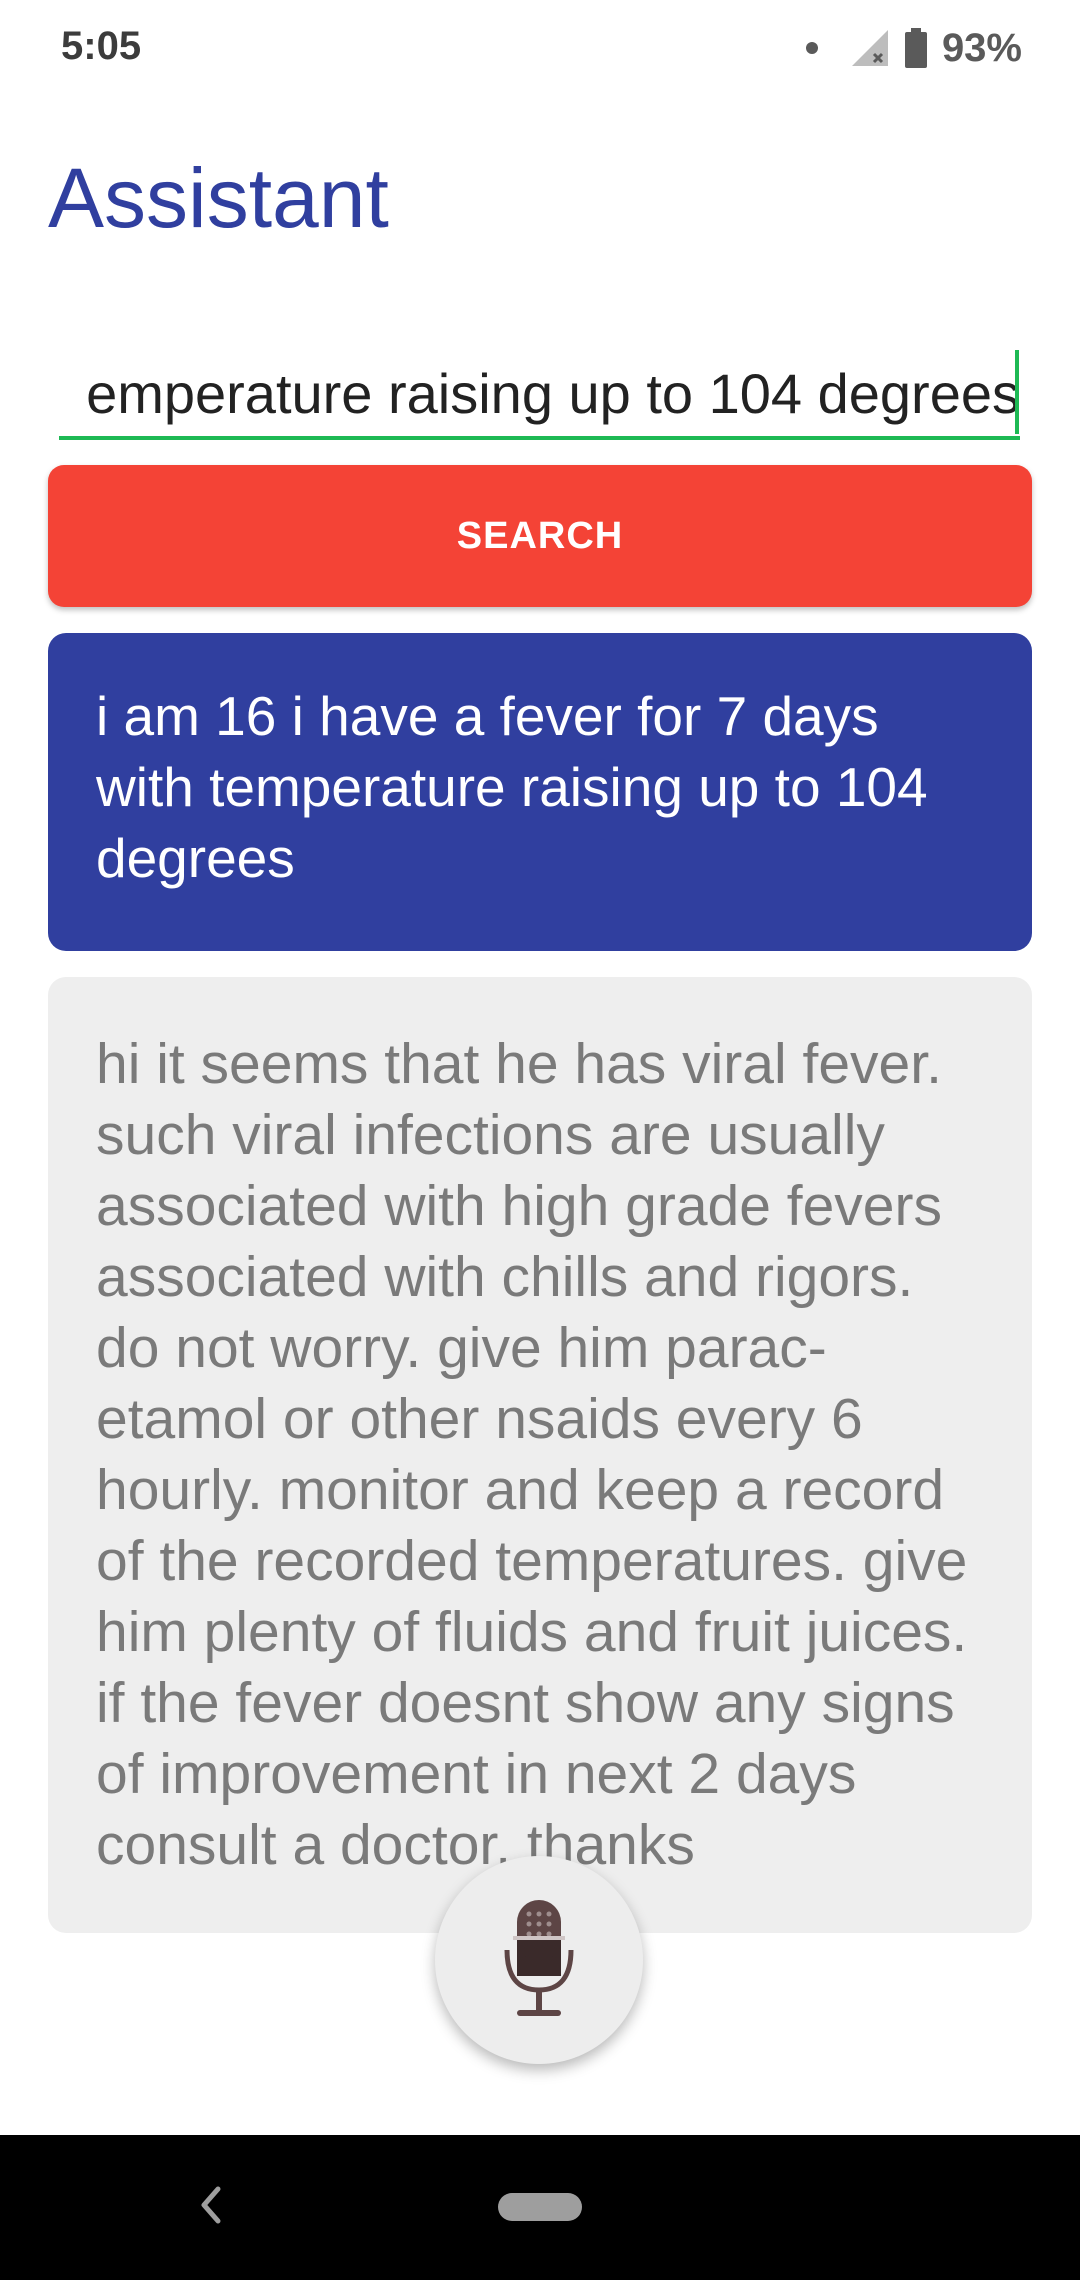 The width and height of the screenshot is (1080, 2280). Describe the element at coordinates (540, 48) in the screenshot. I see `status-bar: 5:05 93%` at that location.